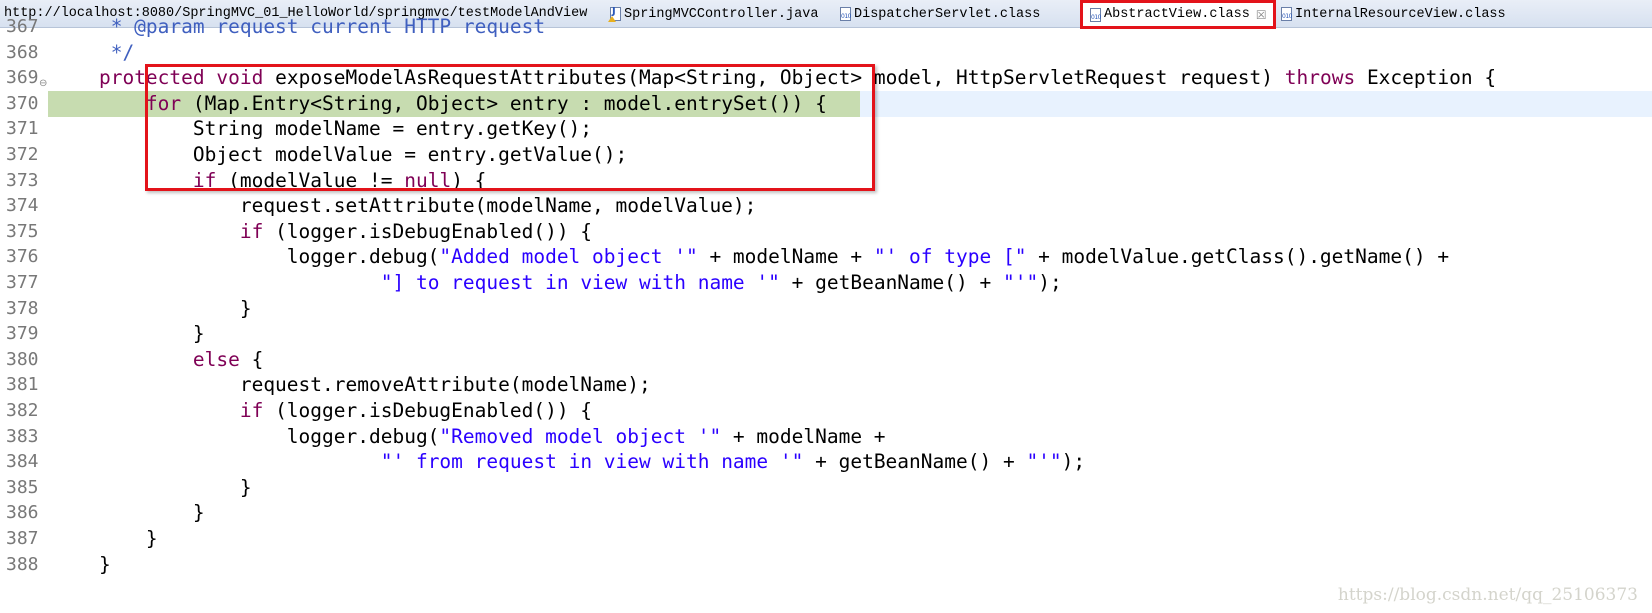 The width and height of the screenshot is (1652, 613). What do you see at coordinates (22, 231) in the screenshot?
I see `line-number: 375` at bounding box center [22, 231].